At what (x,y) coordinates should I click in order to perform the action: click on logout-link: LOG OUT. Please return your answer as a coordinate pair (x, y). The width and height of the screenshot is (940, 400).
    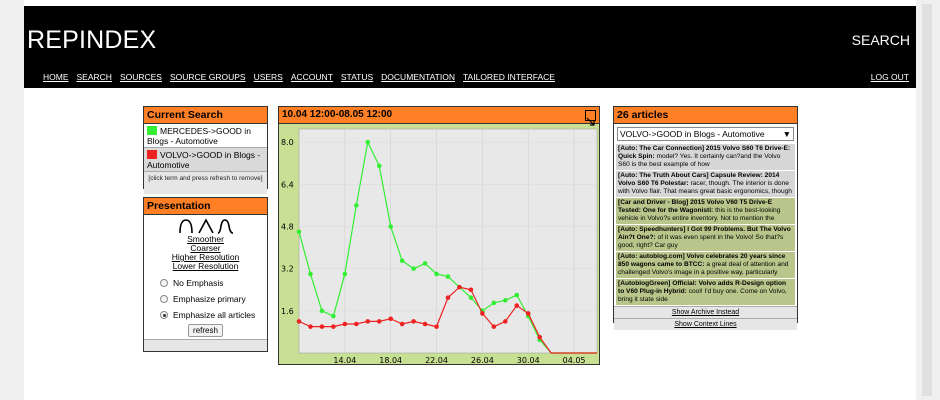
    Looking at the image, I should click on (890, 77).